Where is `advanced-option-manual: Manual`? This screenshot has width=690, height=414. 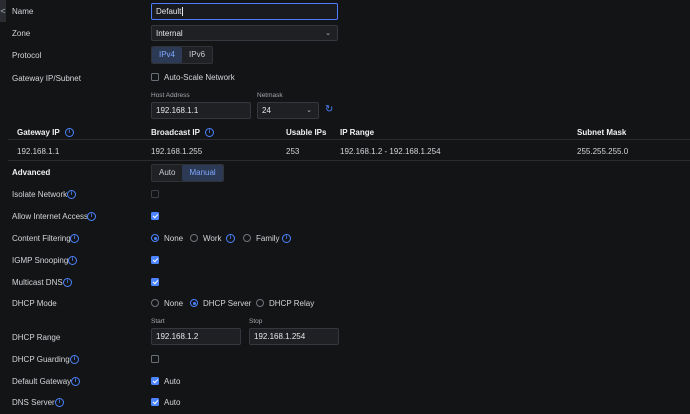 advanced-option-manual: Manual is located at coordinates (202, 173).